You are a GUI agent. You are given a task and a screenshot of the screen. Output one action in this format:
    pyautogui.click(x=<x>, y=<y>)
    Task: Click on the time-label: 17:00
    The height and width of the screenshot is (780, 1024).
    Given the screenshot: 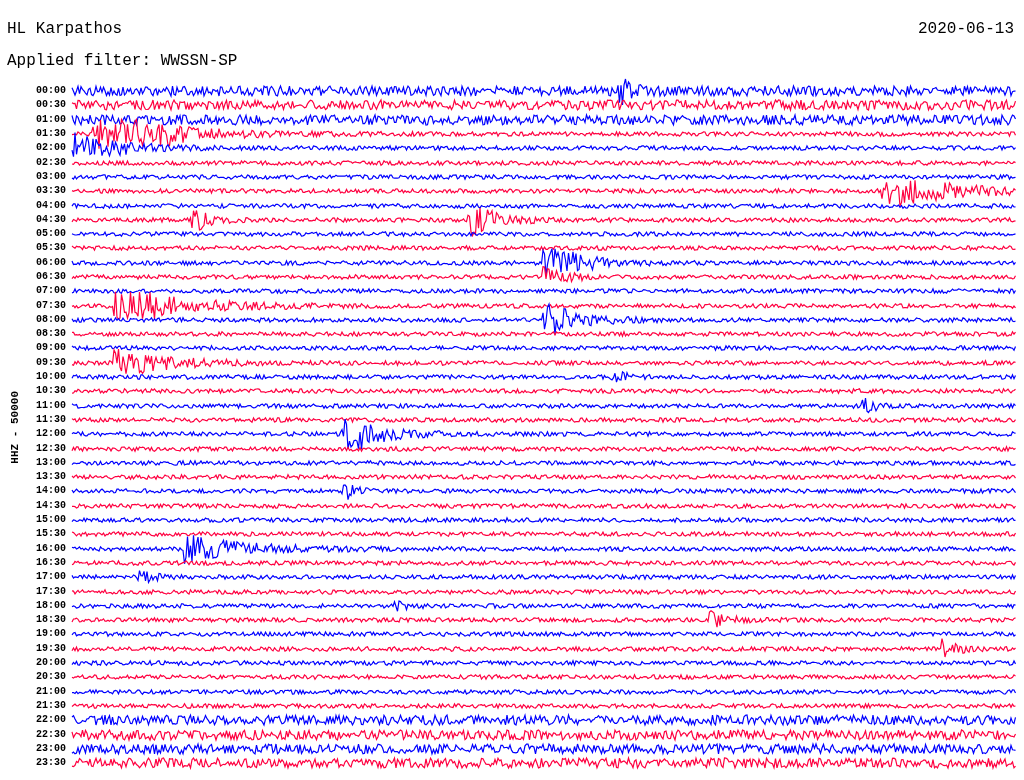 What is the action you would take?
    pyautogui.click(x=50, y=577)
    